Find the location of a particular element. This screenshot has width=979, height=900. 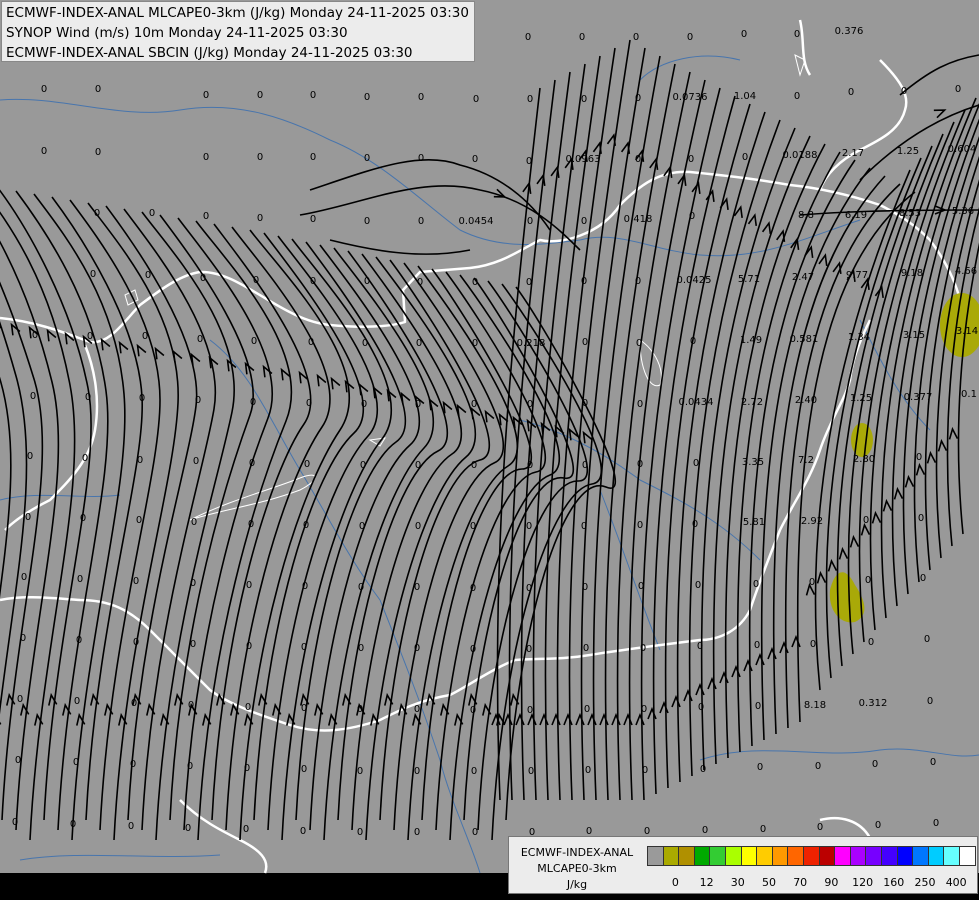

cin-value: 4.66 is located at coordinates (966, 271).